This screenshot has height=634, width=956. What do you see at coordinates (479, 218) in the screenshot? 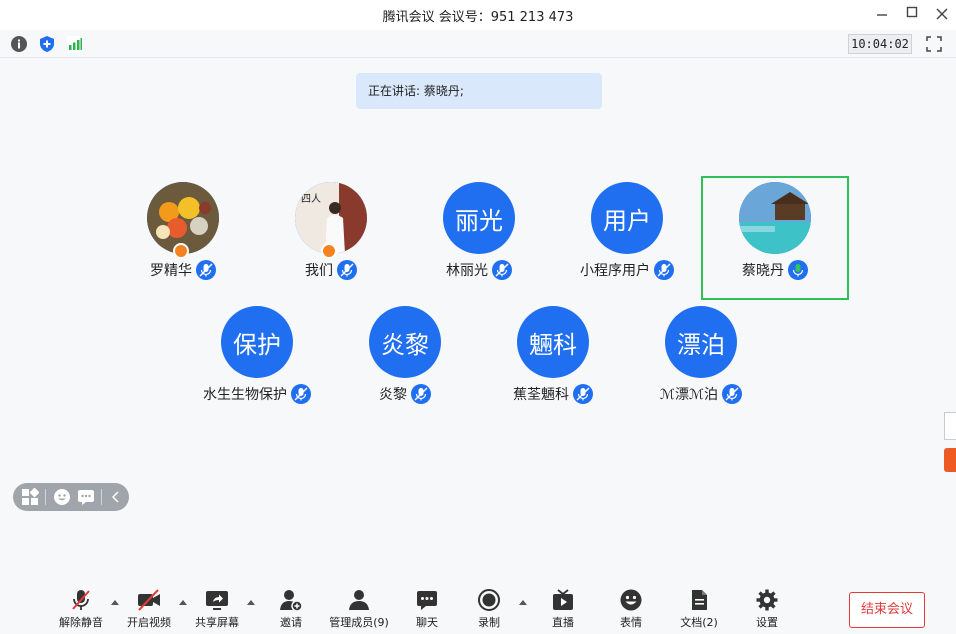
I see `avatar: 丽光` at bounding box center [479, 218].